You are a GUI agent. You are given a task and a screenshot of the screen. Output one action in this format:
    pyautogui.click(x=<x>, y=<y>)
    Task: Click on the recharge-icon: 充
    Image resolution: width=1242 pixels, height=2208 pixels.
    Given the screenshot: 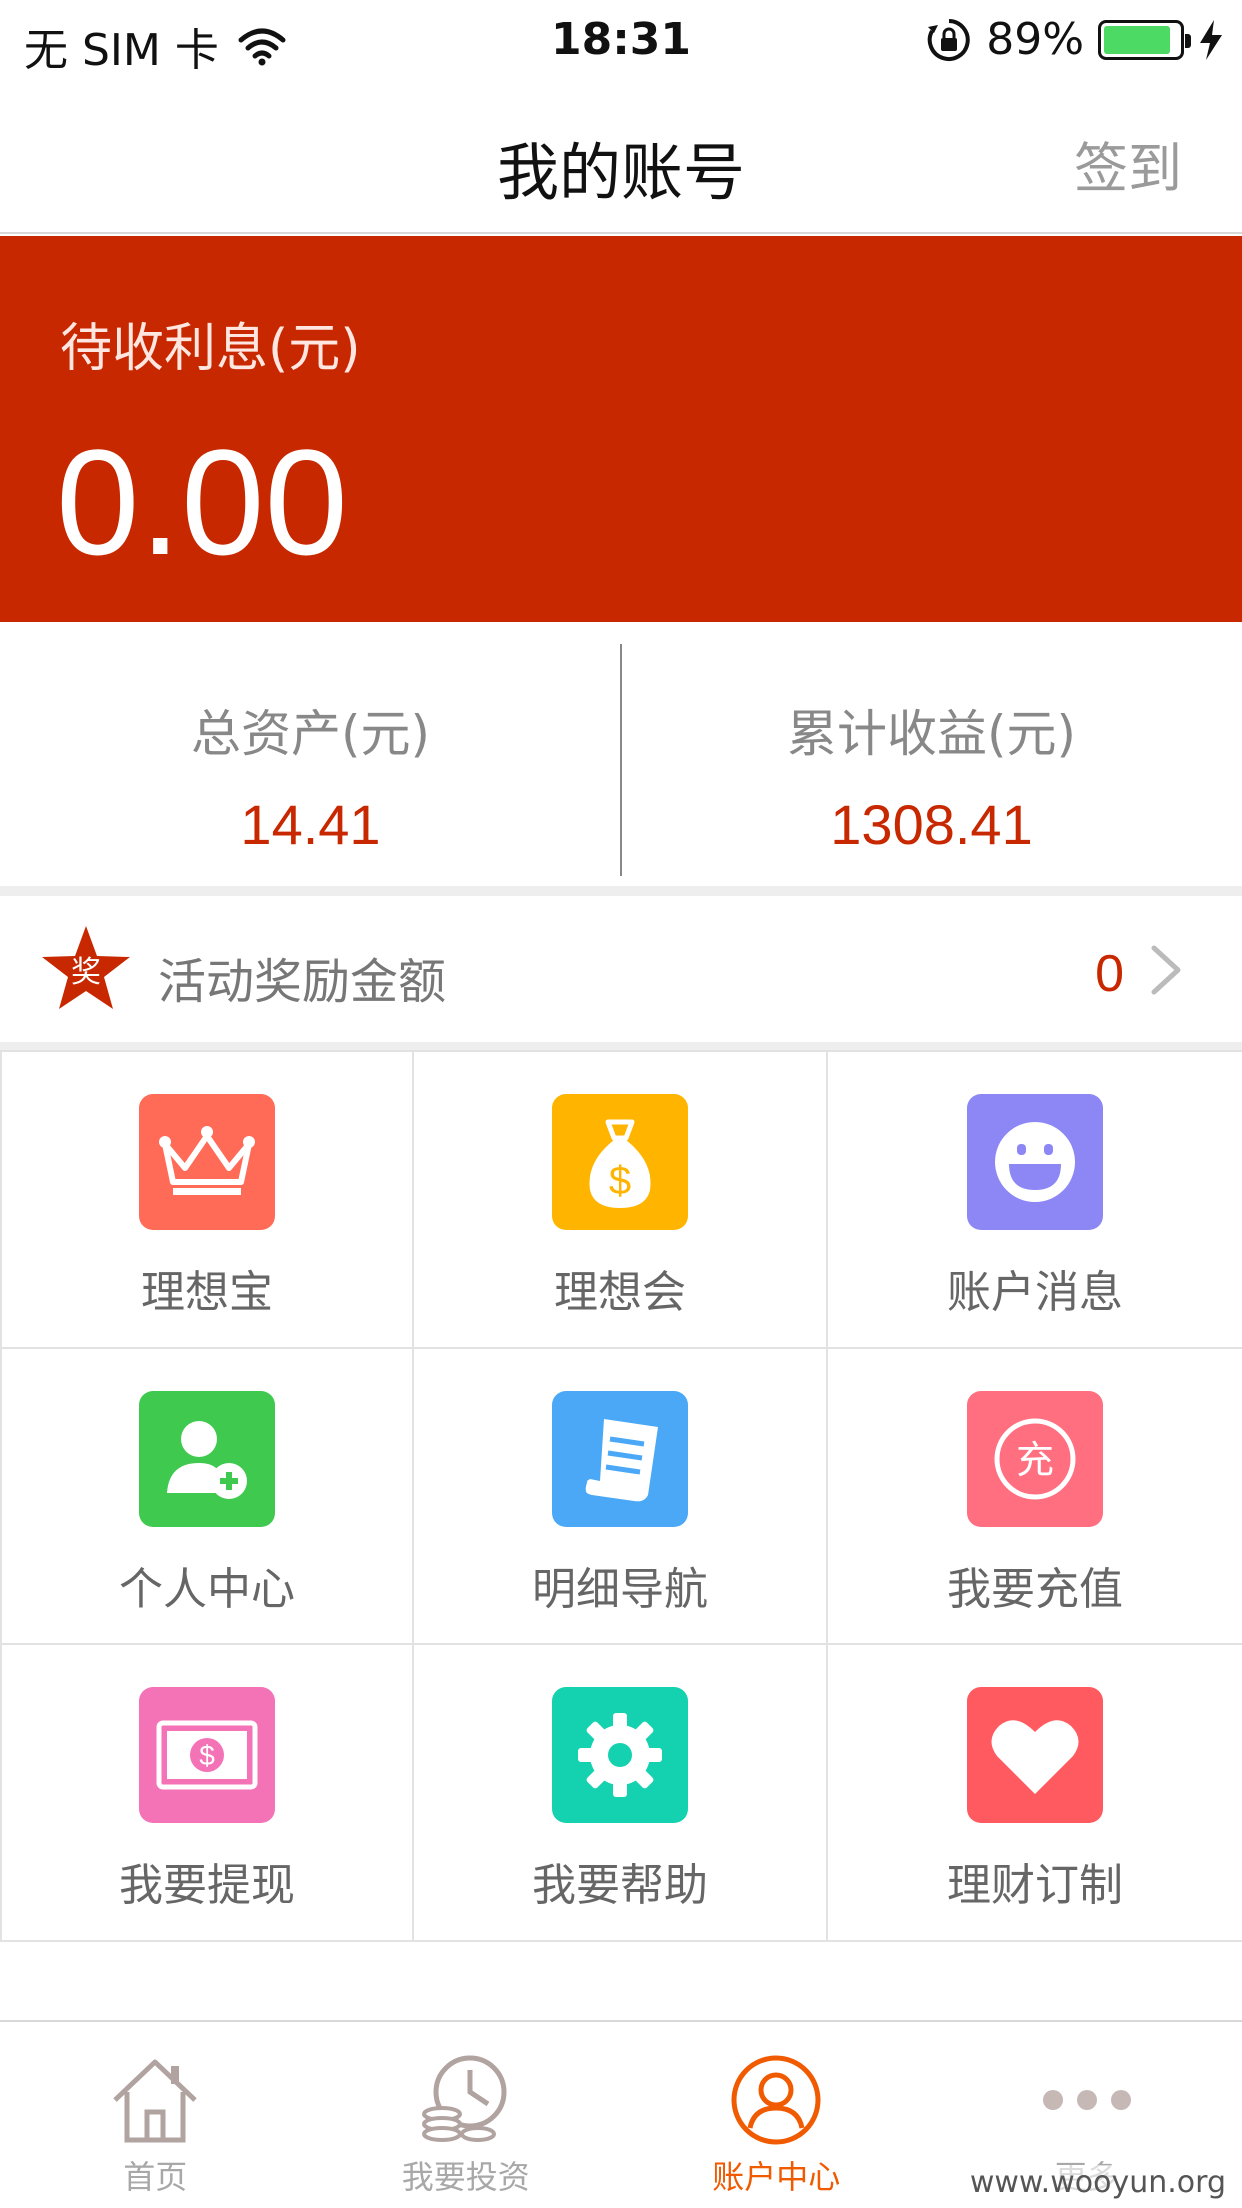 What is the action you would take?
    pyautogui.click(x=1035, y=1458)
    